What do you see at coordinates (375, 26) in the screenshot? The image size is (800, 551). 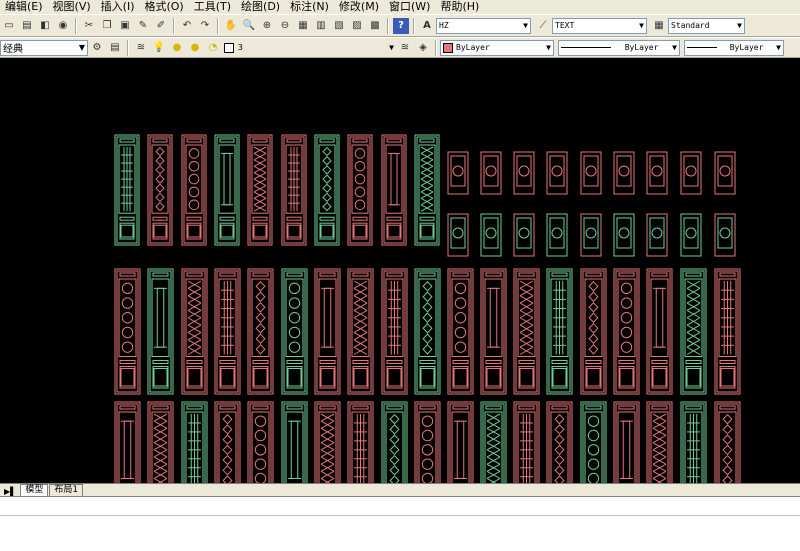 I see `calculator-icon: ▩` at bounding box center [375, 26].